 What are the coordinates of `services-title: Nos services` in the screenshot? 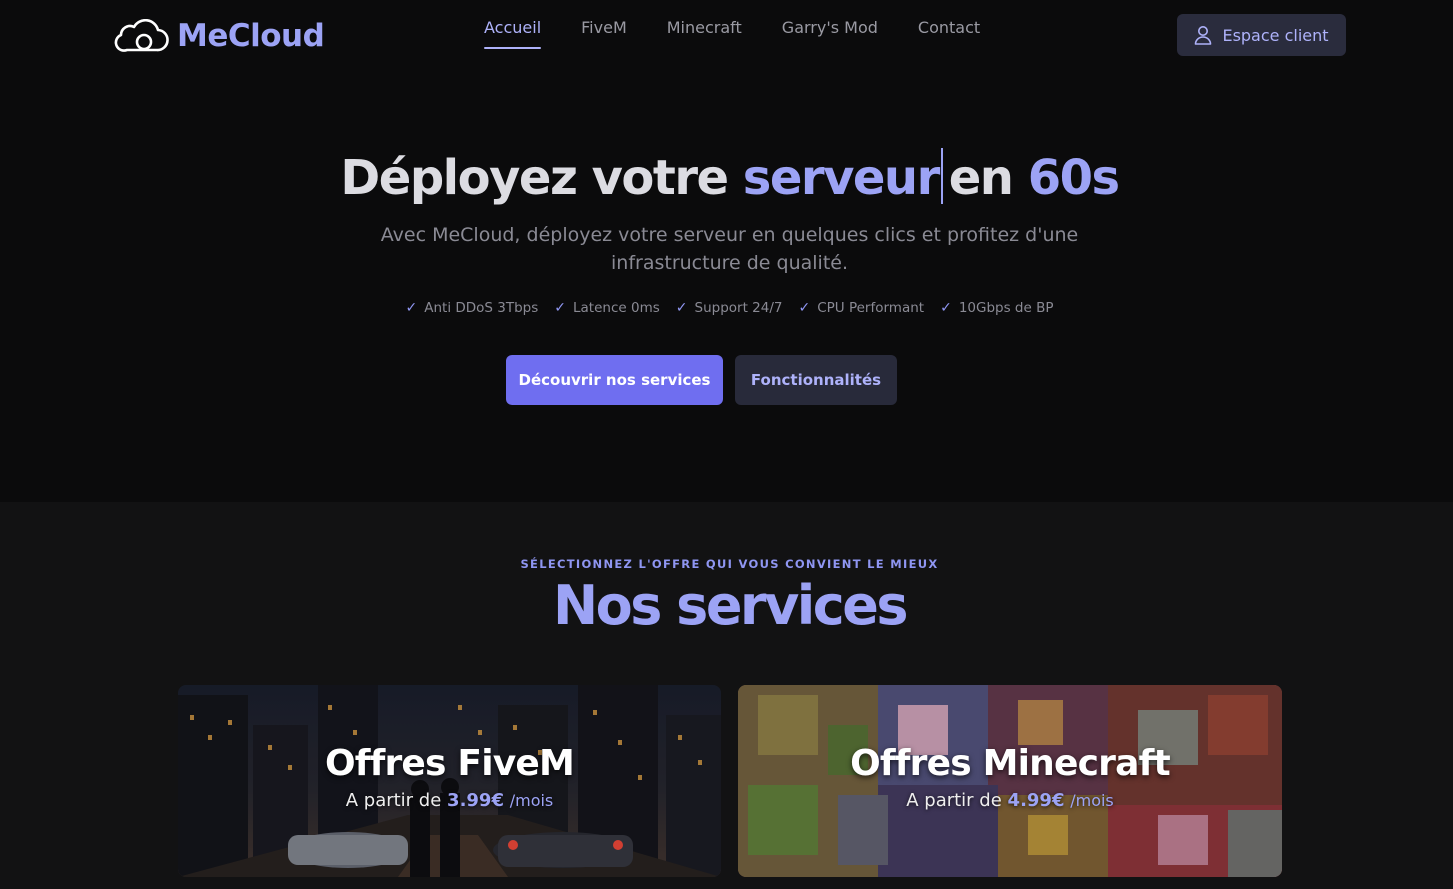 It's located at (730, 605).